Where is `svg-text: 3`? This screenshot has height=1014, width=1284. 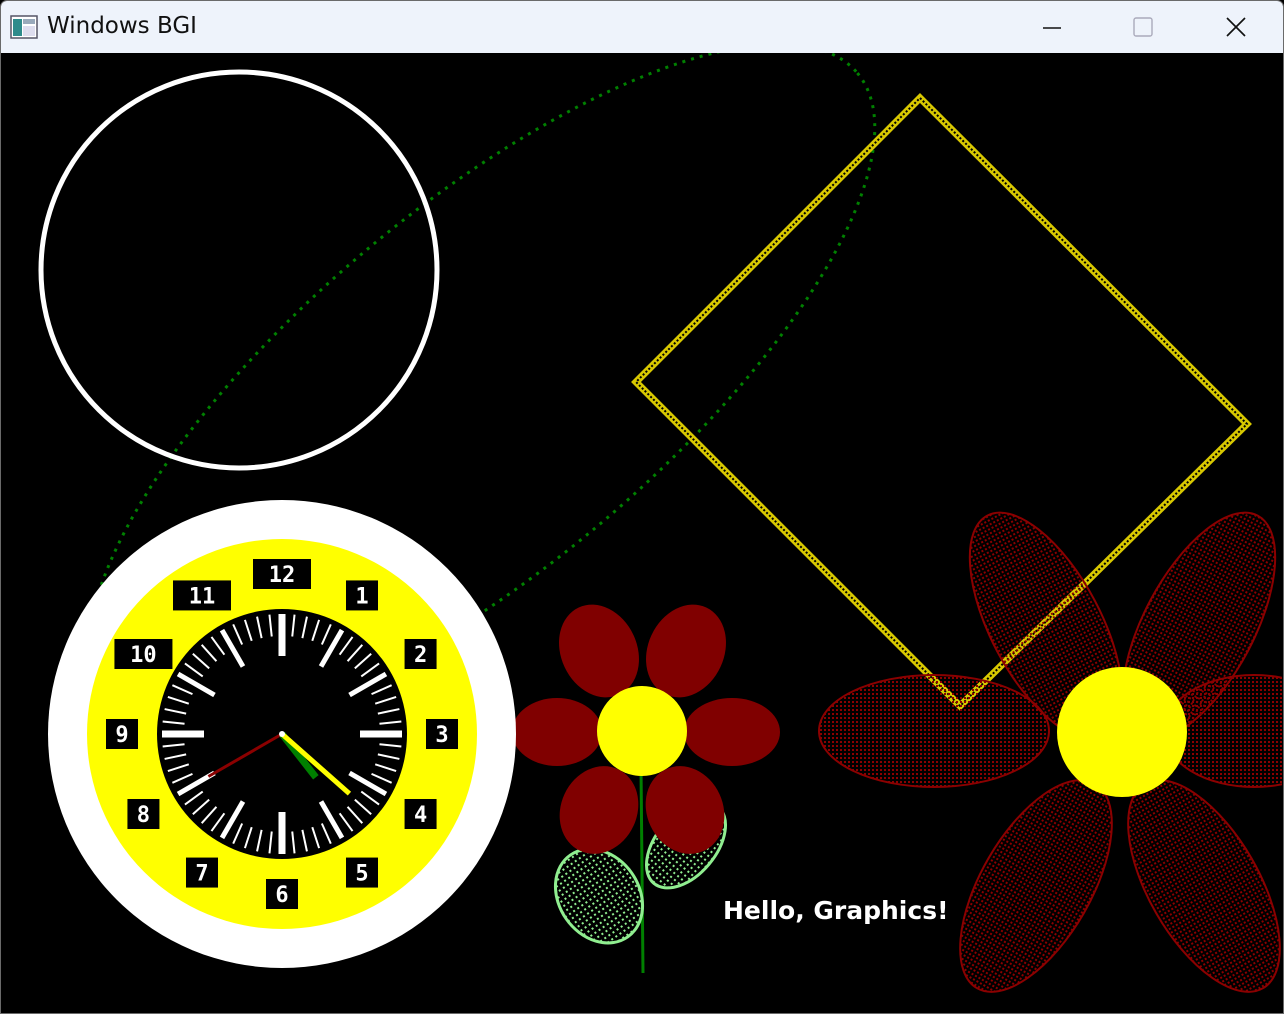 svg-text: 3 is located at coordinates (441, 735).